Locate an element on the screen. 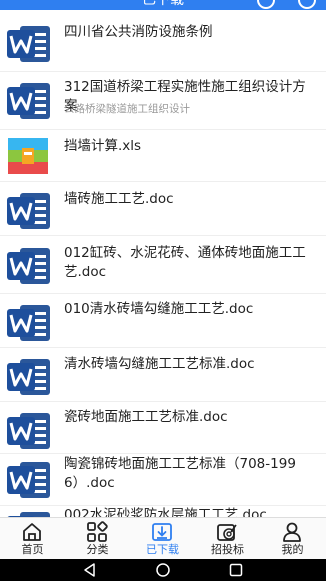 The image size is (326, 581). home-circle-icon is located at coordinates (163, 570).